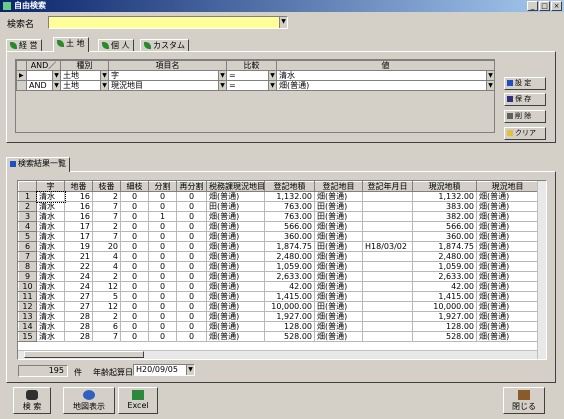 Image resolution: width=564 pixels, height=419 pixels. Describe the element at coordinates (278, 216) in the screenshot. I see `table-row: 3 清水 16 7 0 1 0 畑(普通) 763.00 田(普通) 382.00 畑(普通)` at that location.